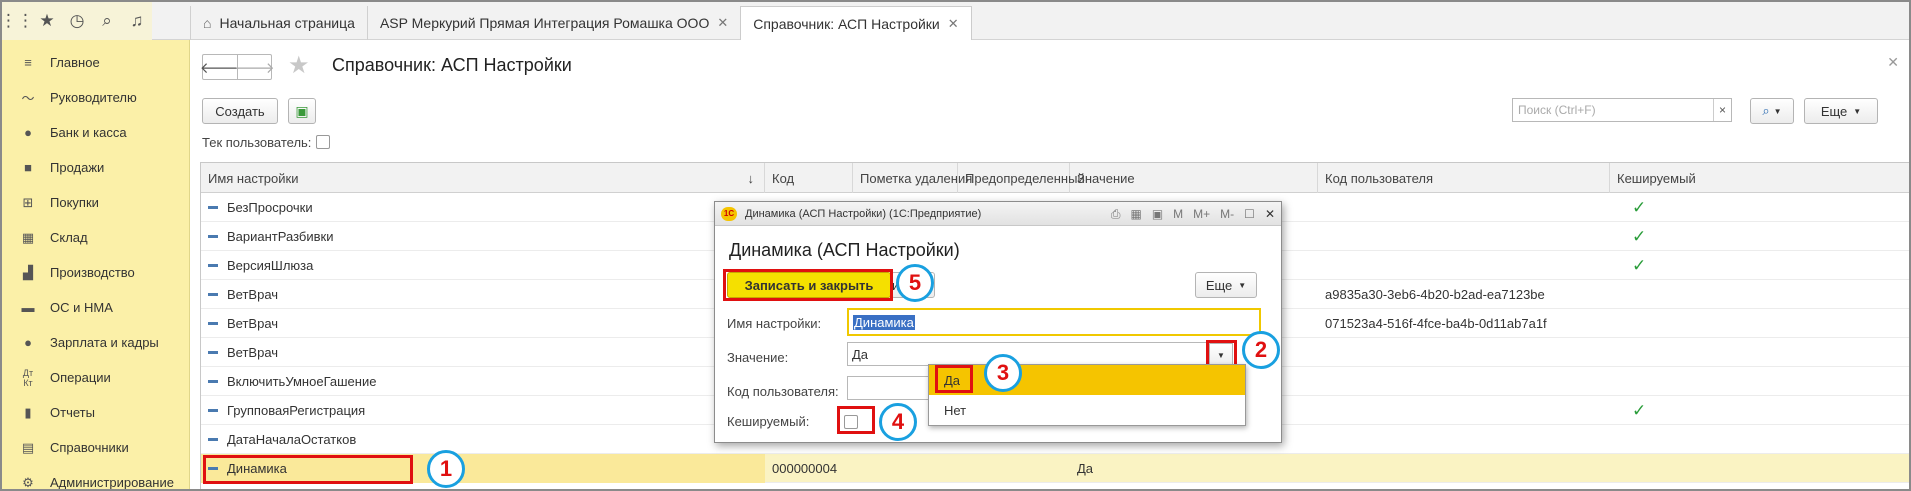 The image size is (1911, 491). I want to click on sidebar-item-director: 〜 Руководителю, so click(95, 97).